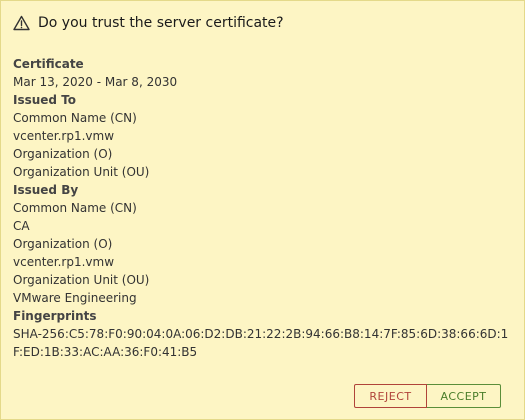 The height and width of the screenshot is (420, 525). I want to click on certificate-heading: Certificate, so click(48, 64).